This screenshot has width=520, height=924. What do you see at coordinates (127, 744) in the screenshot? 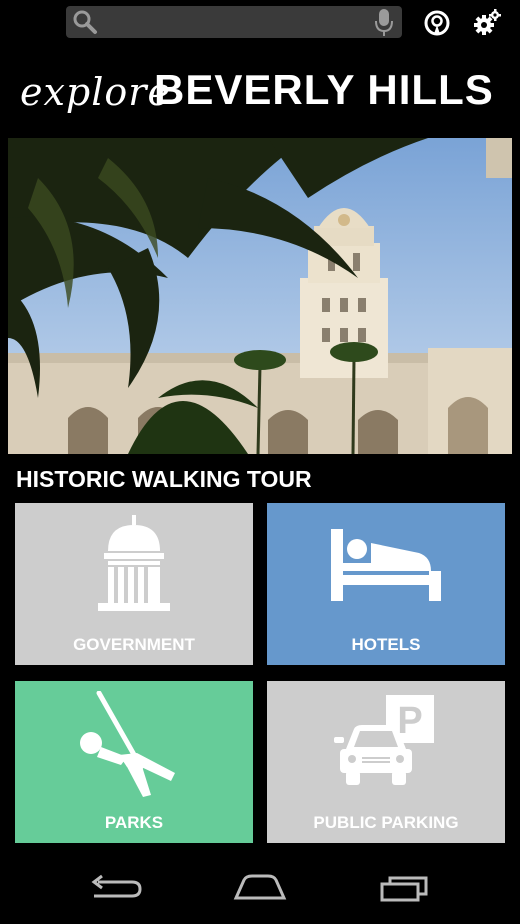
I see `swing-icon` at bounding box center [127, 744].